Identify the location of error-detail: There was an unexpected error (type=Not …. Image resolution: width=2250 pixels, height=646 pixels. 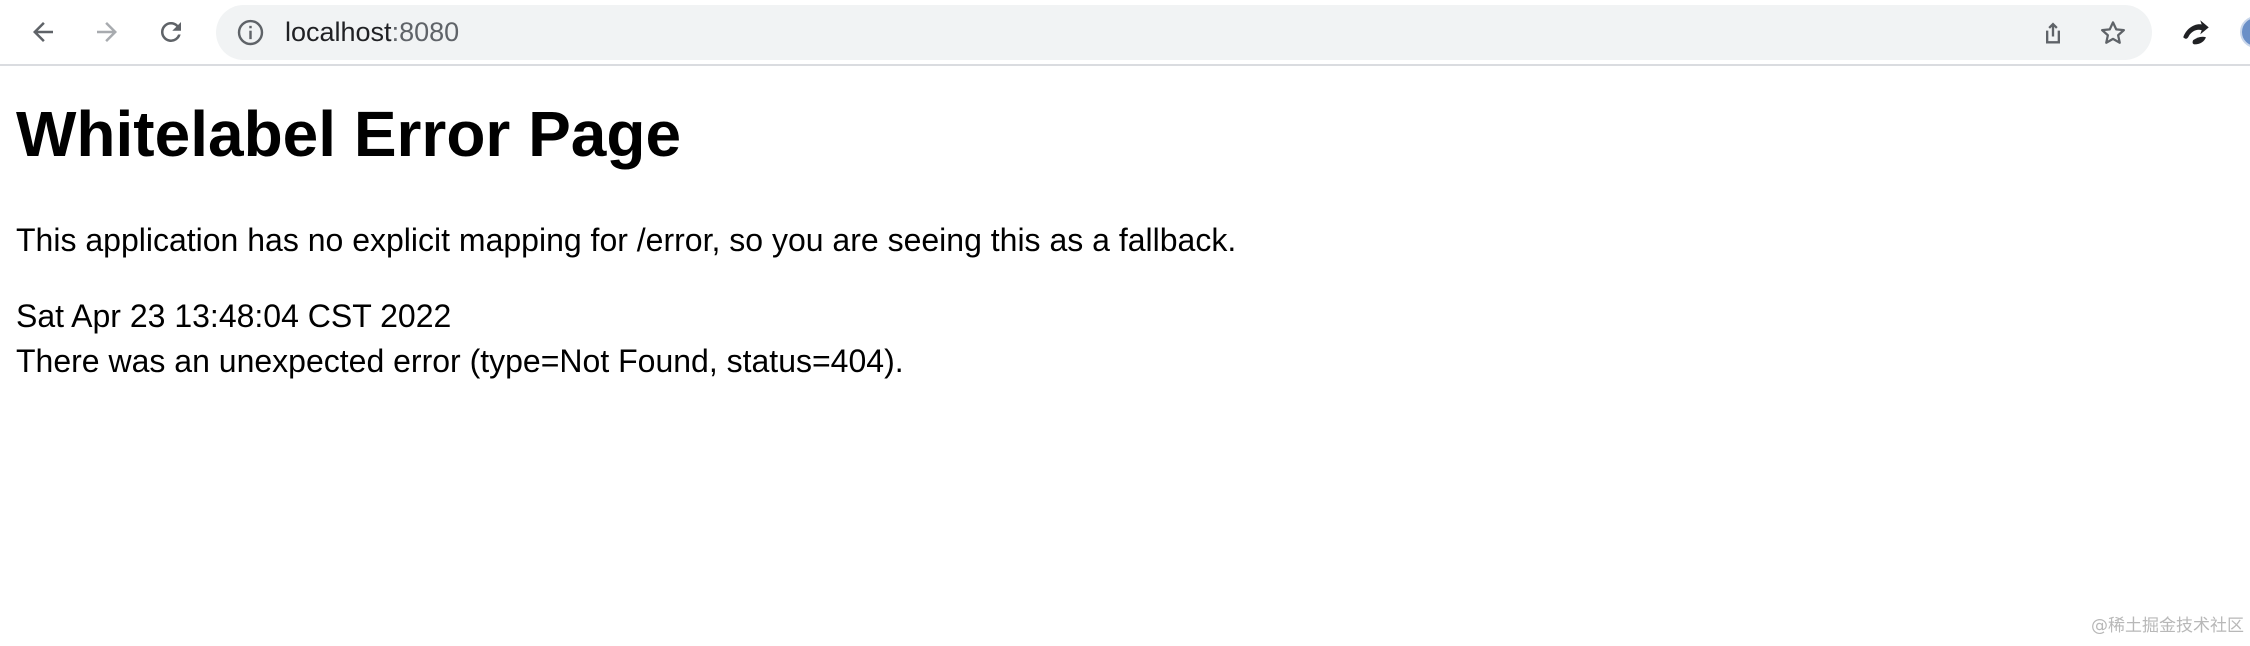
(460, 361).